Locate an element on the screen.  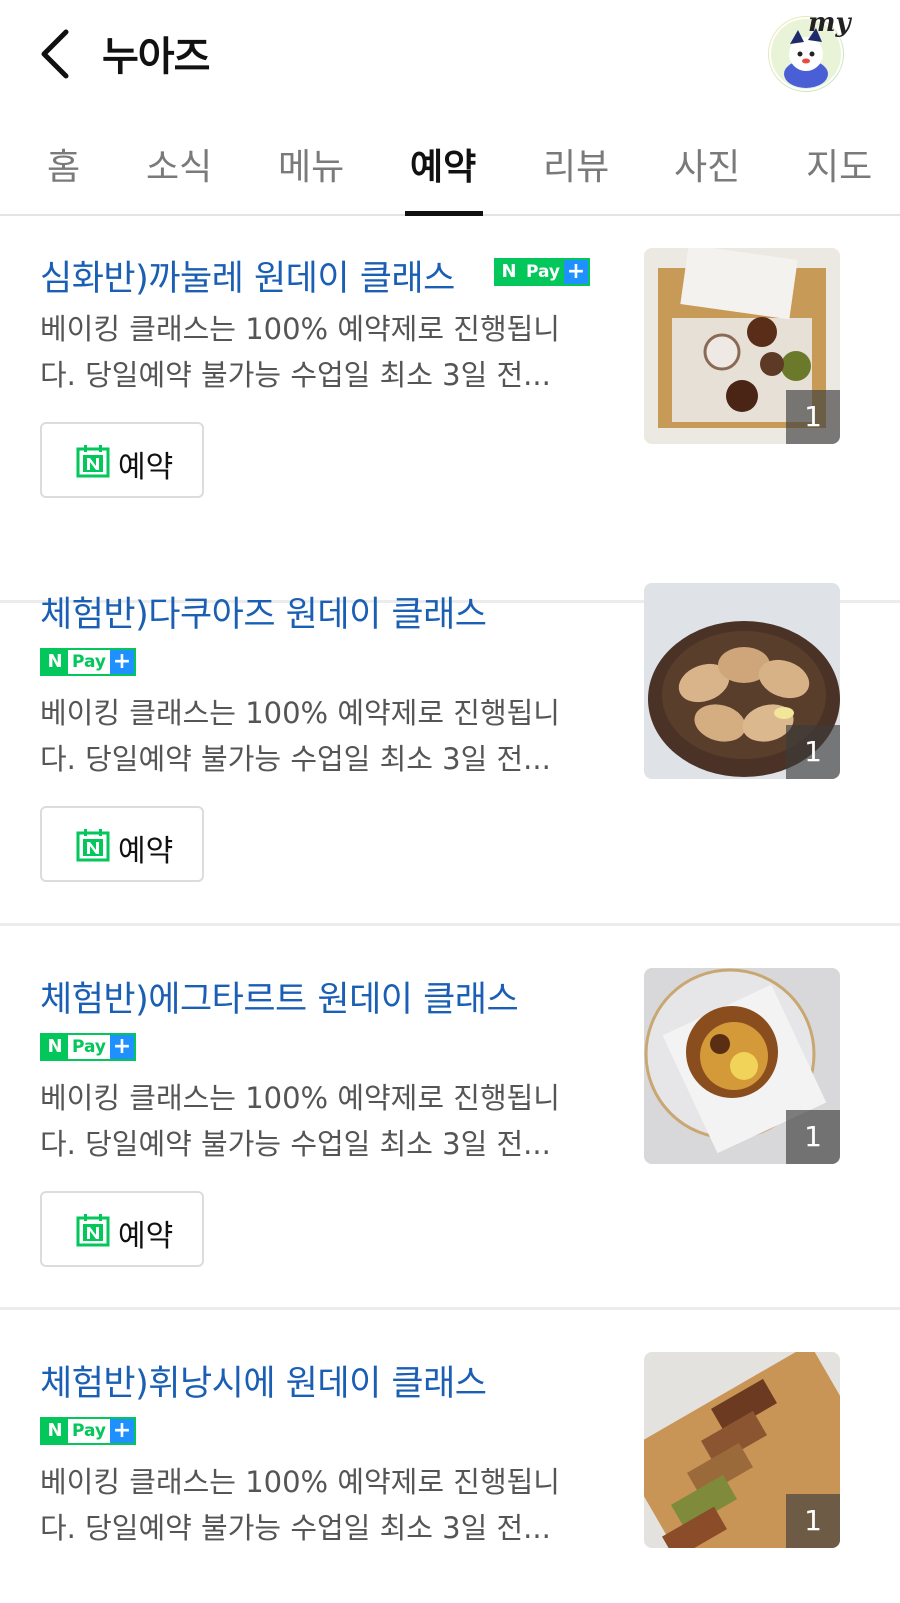
tab-menu: 메뉴 is located at coordinates (311, 164).